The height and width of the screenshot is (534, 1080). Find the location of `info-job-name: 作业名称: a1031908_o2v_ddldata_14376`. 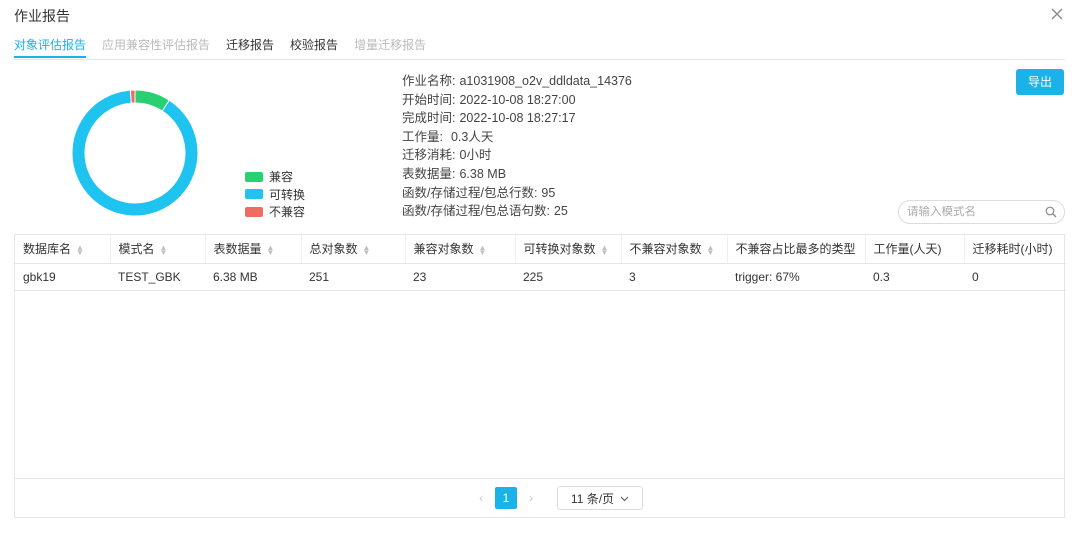

info-job-name: 作业名称: a1031908_o2v_ddldata_14376 is located at coordinates (517, 81).